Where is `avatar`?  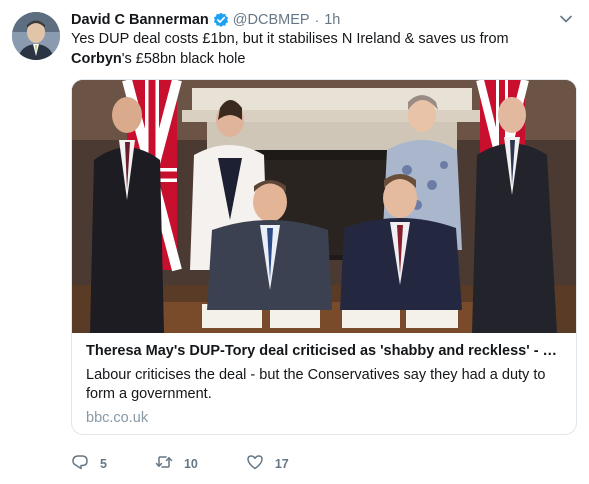
avatar is located at coordinates (36, 36).